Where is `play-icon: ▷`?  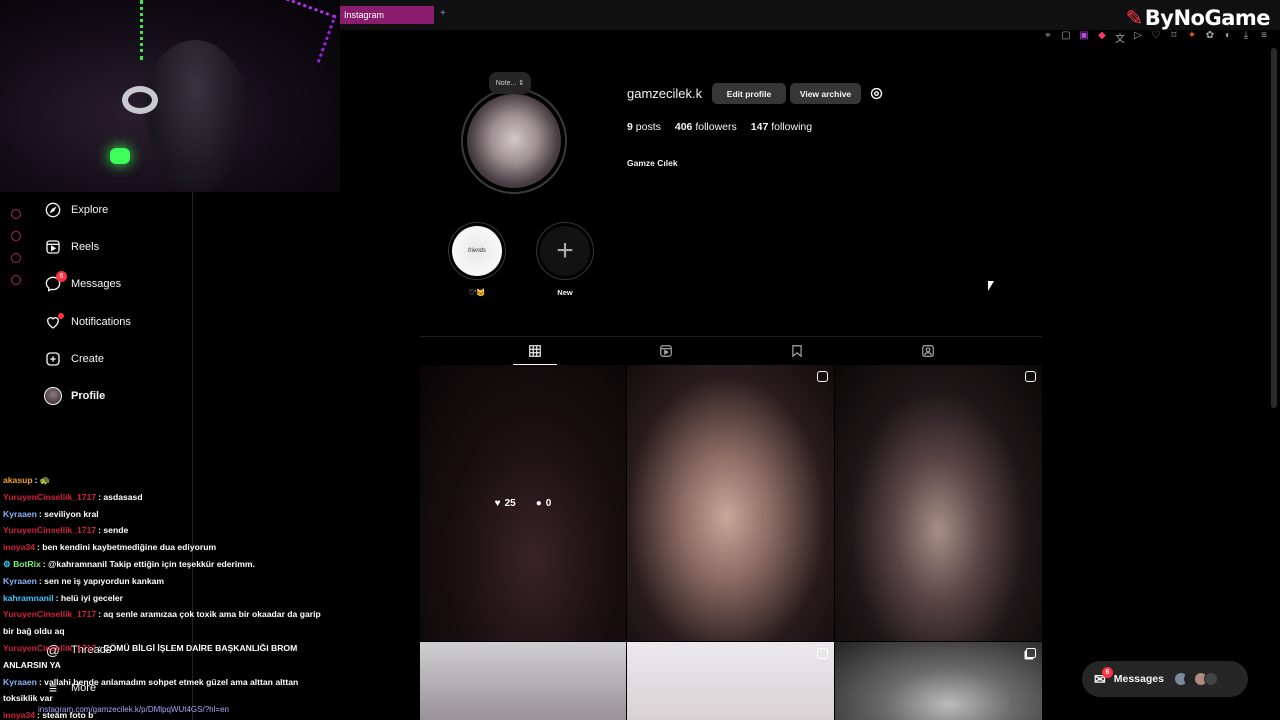 play-icon: ▷ is located at coordinates (1138, 37).